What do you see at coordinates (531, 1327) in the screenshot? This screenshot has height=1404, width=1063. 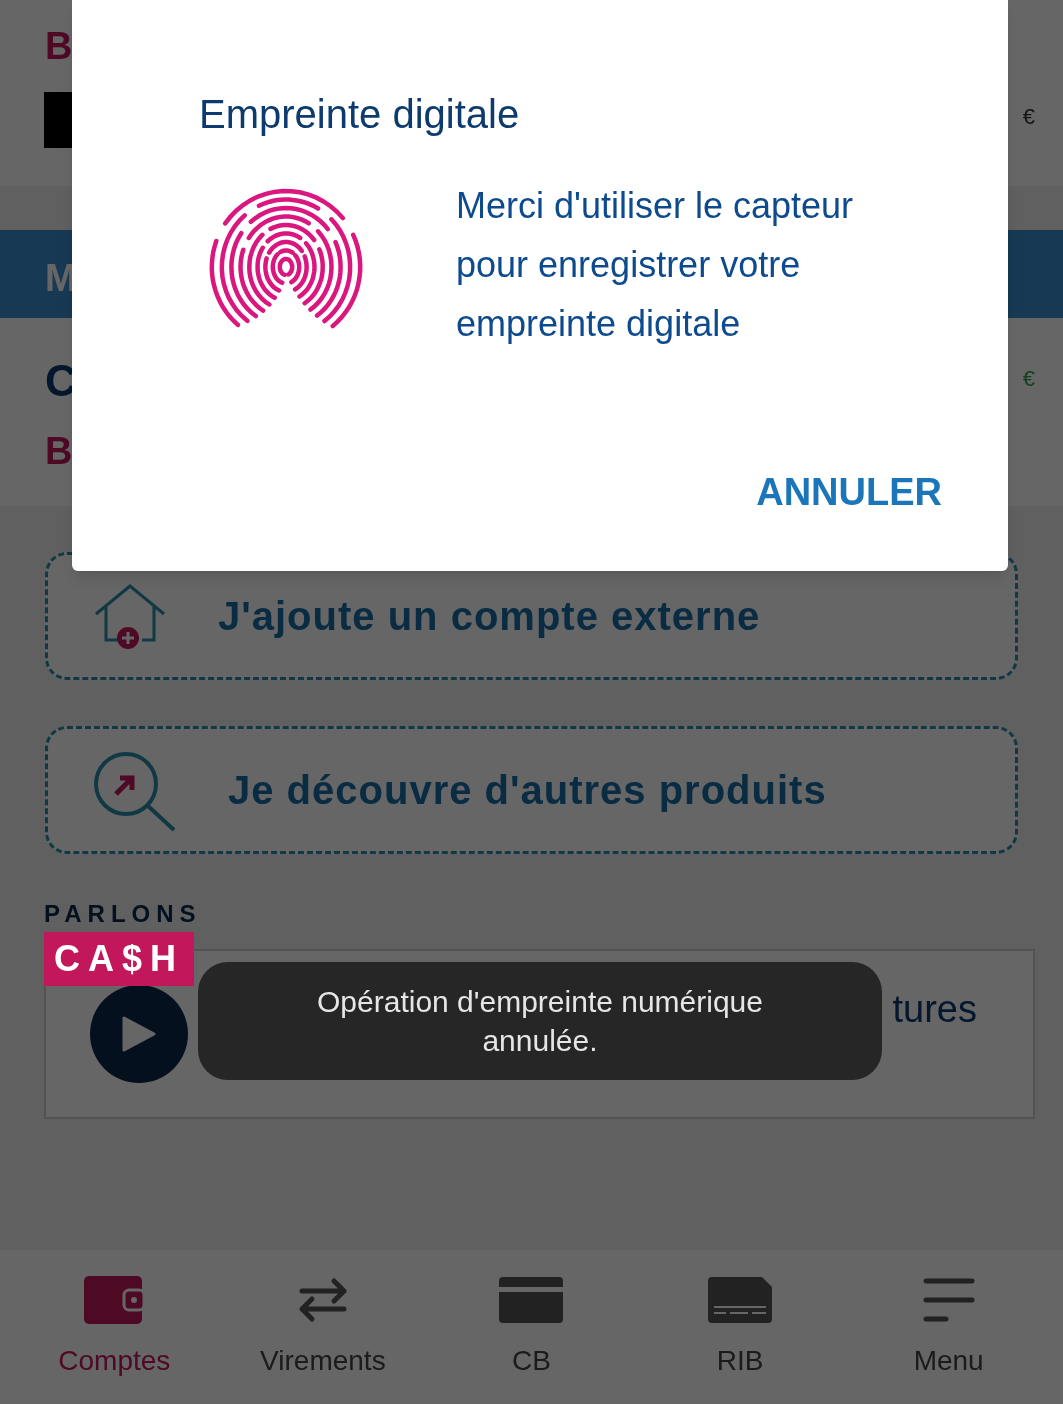 I see `nav-tab: CB` at bounding box center [531, 1327].